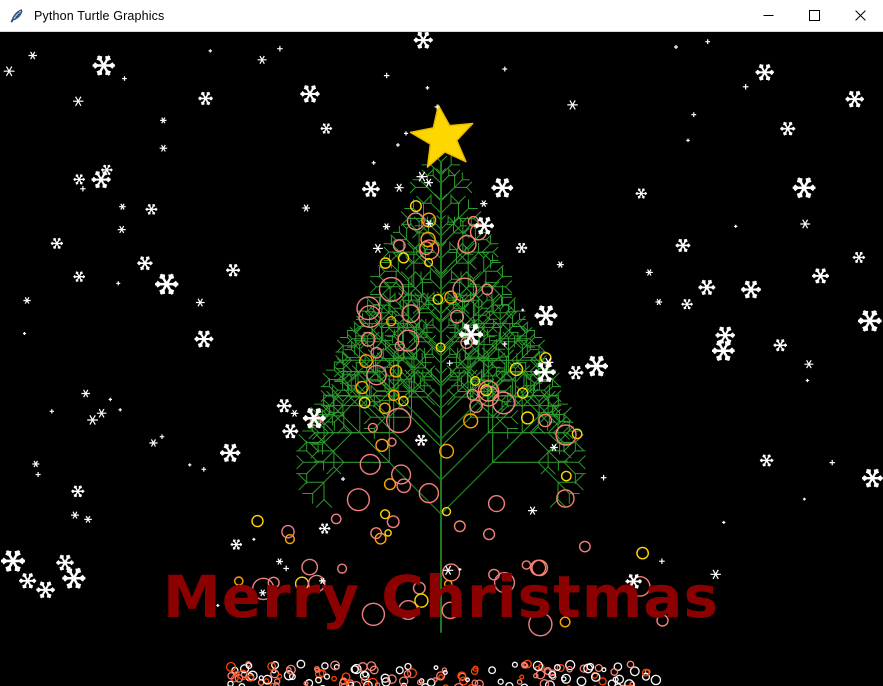 This screenshot has height=686, width=883. What do you see at coordinates (99, 15) in the screenshot?
I see `window-title: Python Turtle Graphics` at bounding box center [99, 15].